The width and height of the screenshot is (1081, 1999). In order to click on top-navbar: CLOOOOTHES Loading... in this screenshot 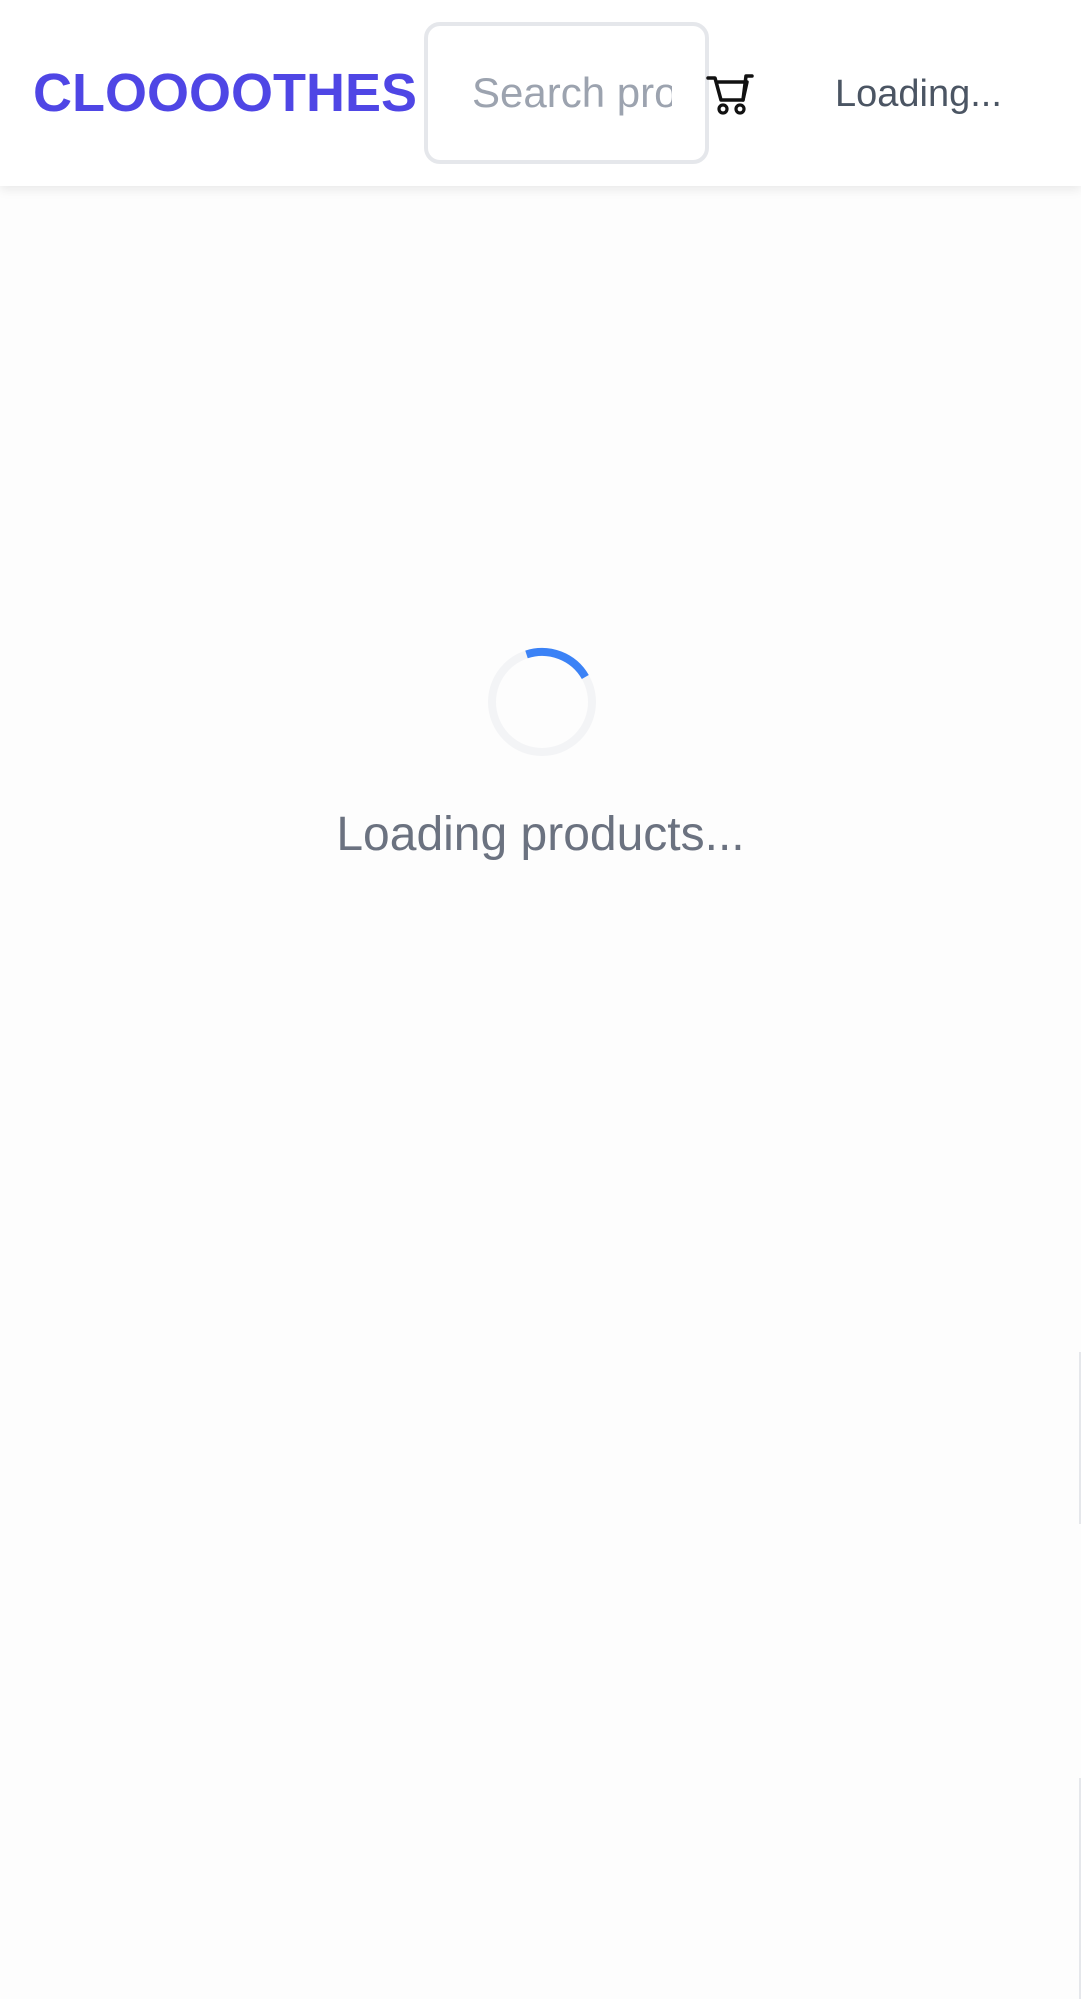, I will do `click(540, 93)`.